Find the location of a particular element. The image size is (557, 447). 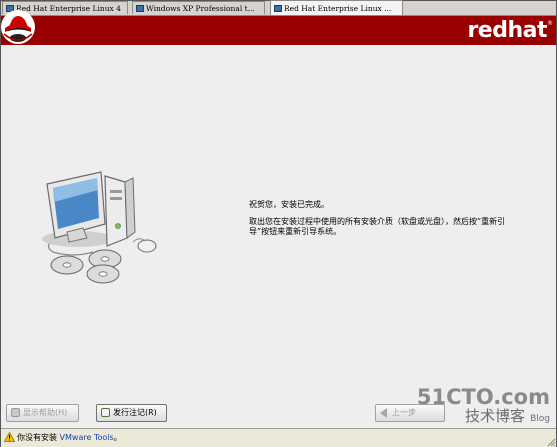

watermark-blog: Blog is located at coordinates (540, 419).